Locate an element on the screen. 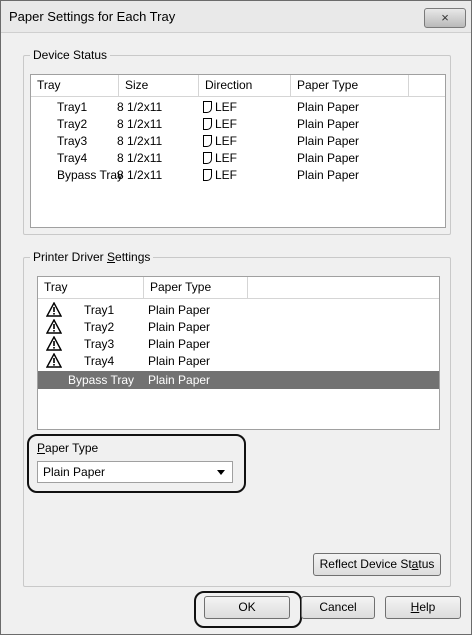  cancel-button: Cancel is located at coordinates (338, 607).